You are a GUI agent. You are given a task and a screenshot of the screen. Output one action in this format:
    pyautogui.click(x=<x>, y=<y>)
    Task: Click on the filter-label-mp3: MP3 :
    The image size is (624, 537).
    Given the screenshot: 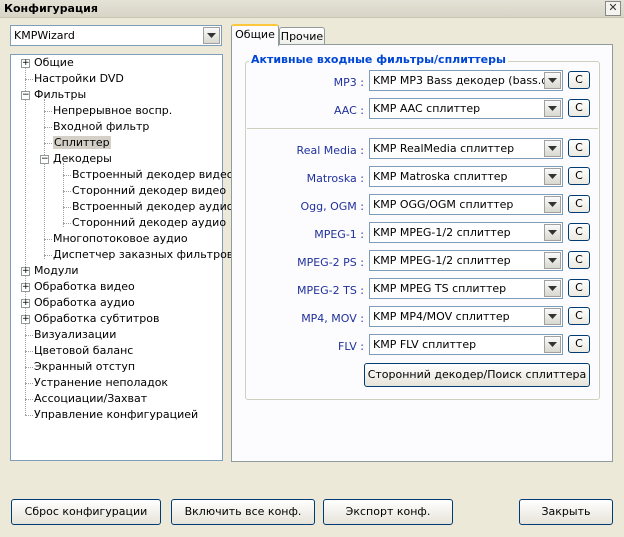 What is the action you would take?
    pyautogui.click(x=348, y=82)
    